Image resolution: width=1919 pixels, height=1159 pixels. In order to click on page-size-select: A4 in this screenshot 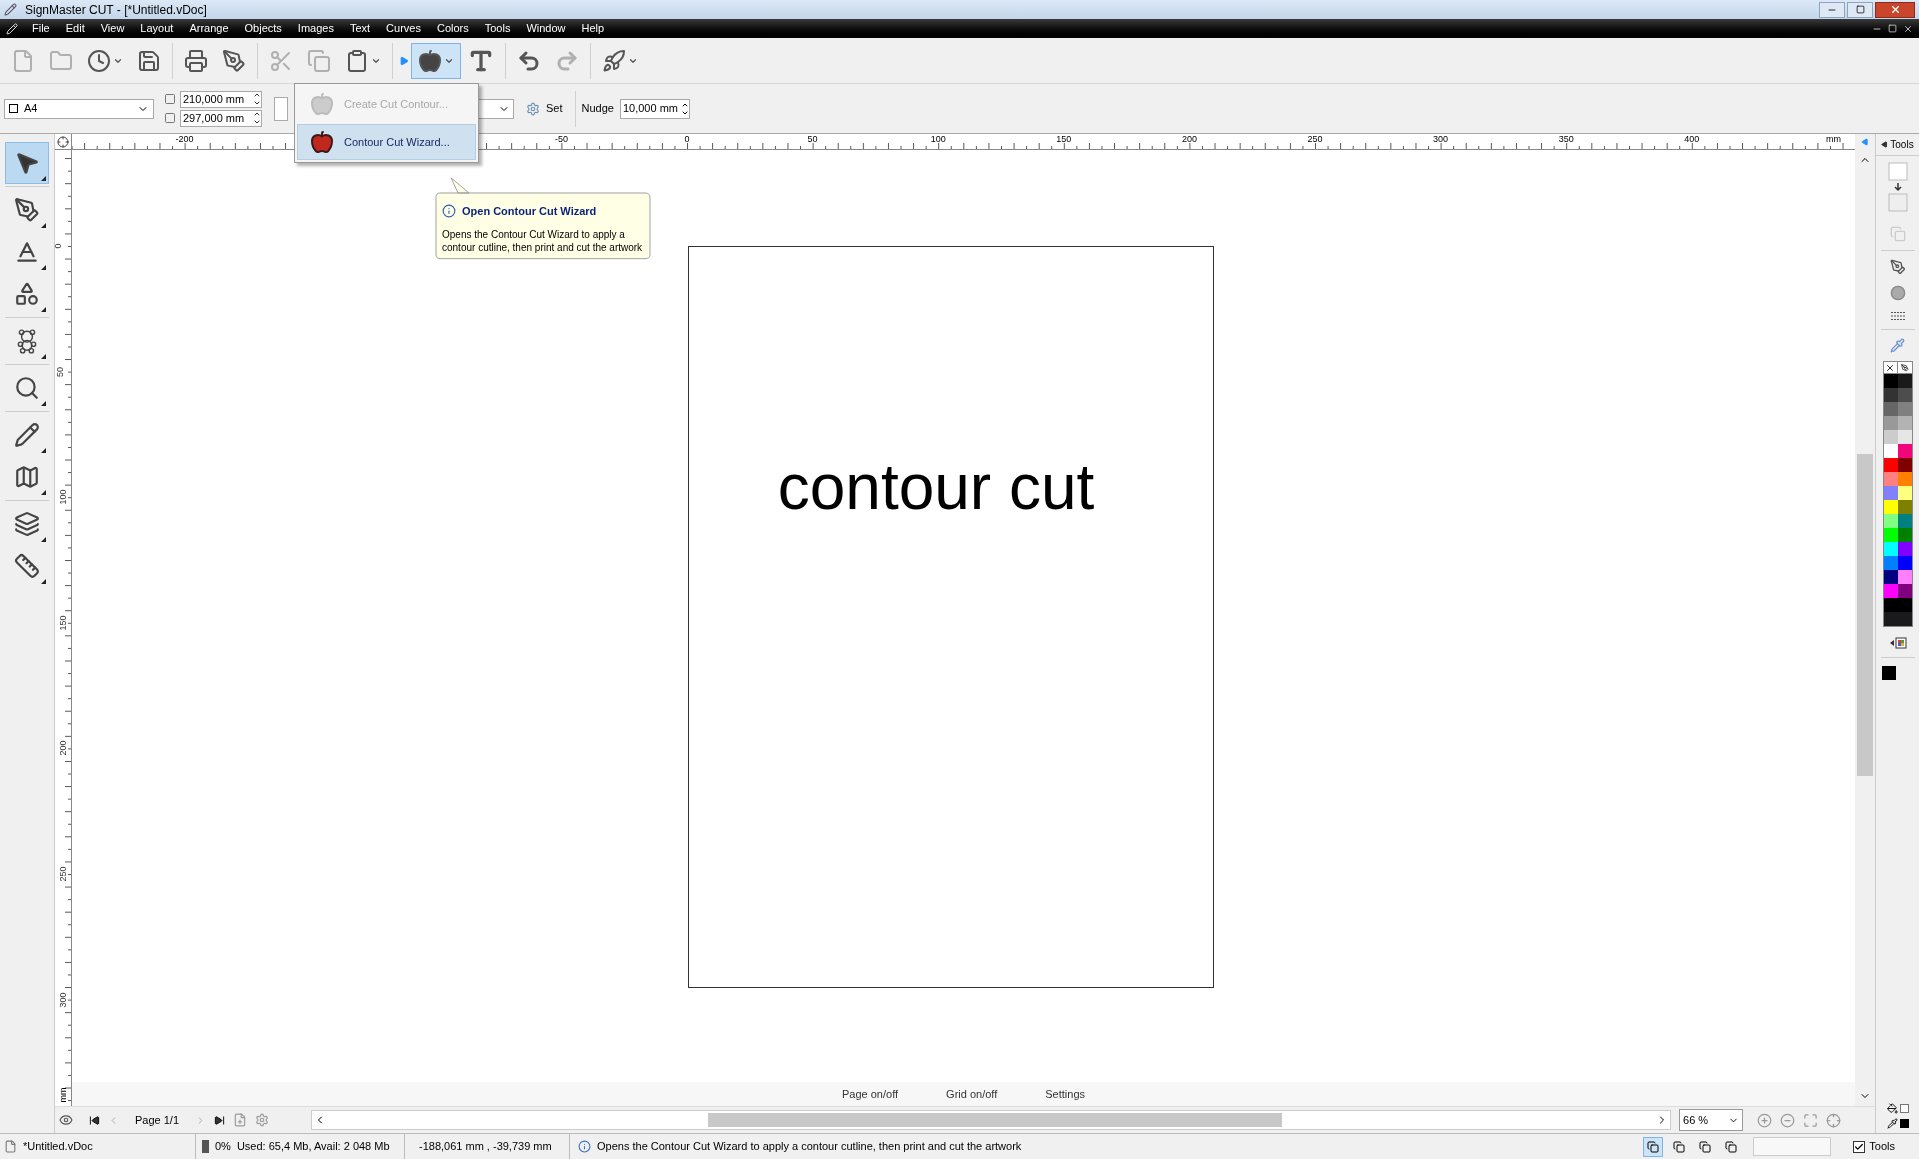, I will do `click(79, 108)`.